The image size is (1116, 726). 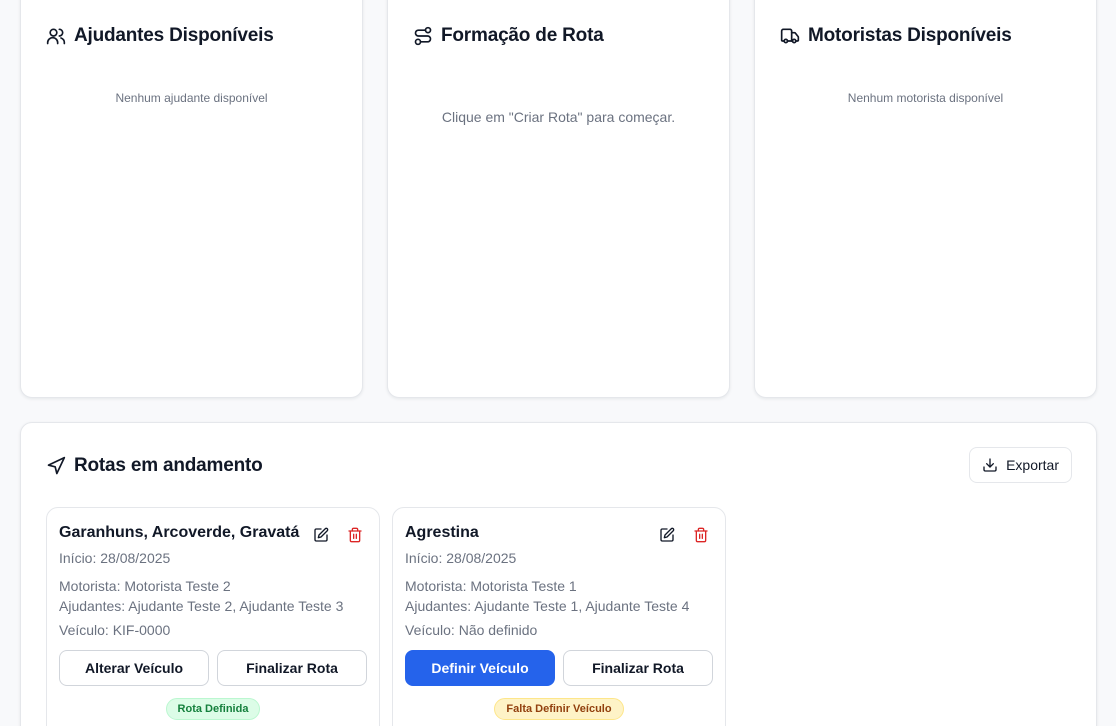 I want to click on status-badge: Rota Definida, so click(x=213, y=709).